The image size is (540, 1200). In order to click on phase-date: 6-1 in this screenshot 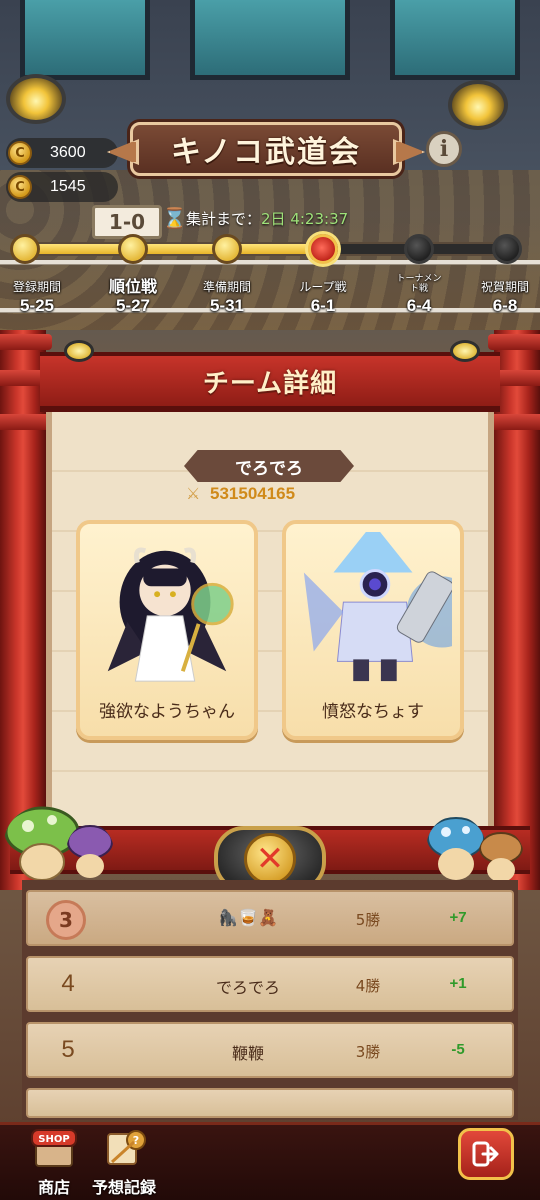, I will do `click(323, 305)`.